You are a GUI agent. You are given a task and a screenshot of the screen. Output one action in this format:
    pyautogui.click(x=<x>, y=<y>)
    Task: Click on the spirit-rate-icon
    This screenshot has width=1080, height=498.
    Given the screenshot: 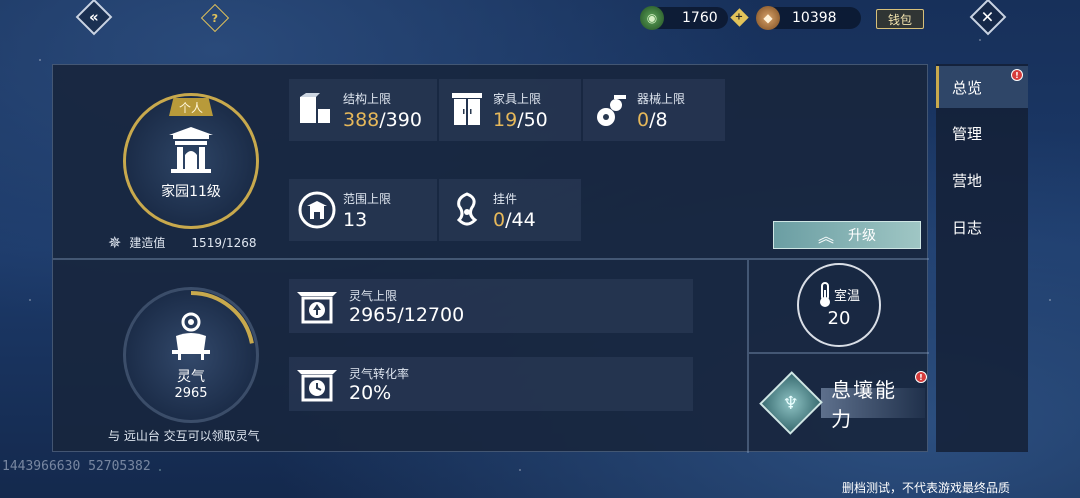 What is the action you would take?
    pyautogui.click(x=317, y=386)
    